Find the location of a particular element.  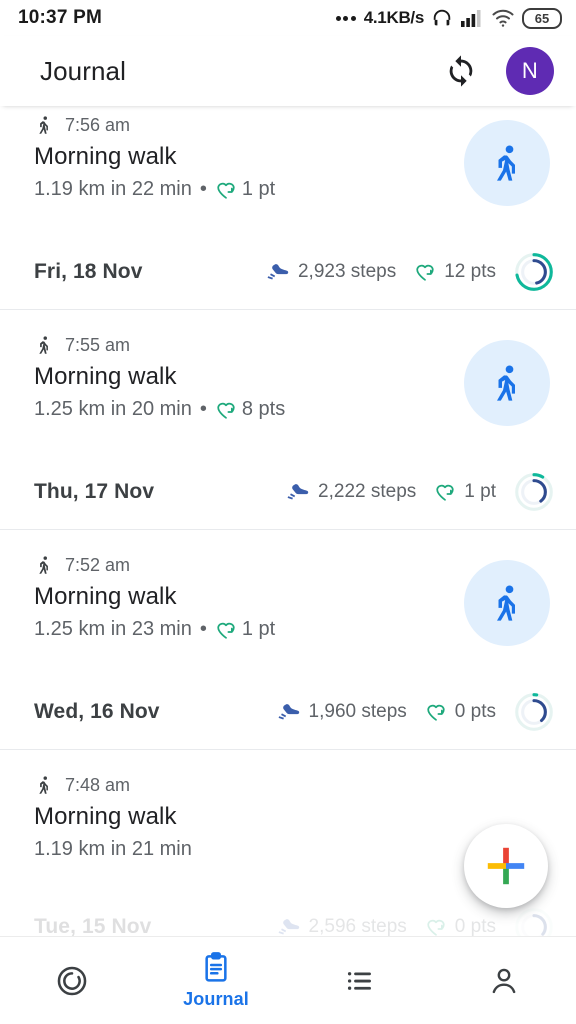

day-summary-steps: 2,222 steps is located at coordinates (351, 492).